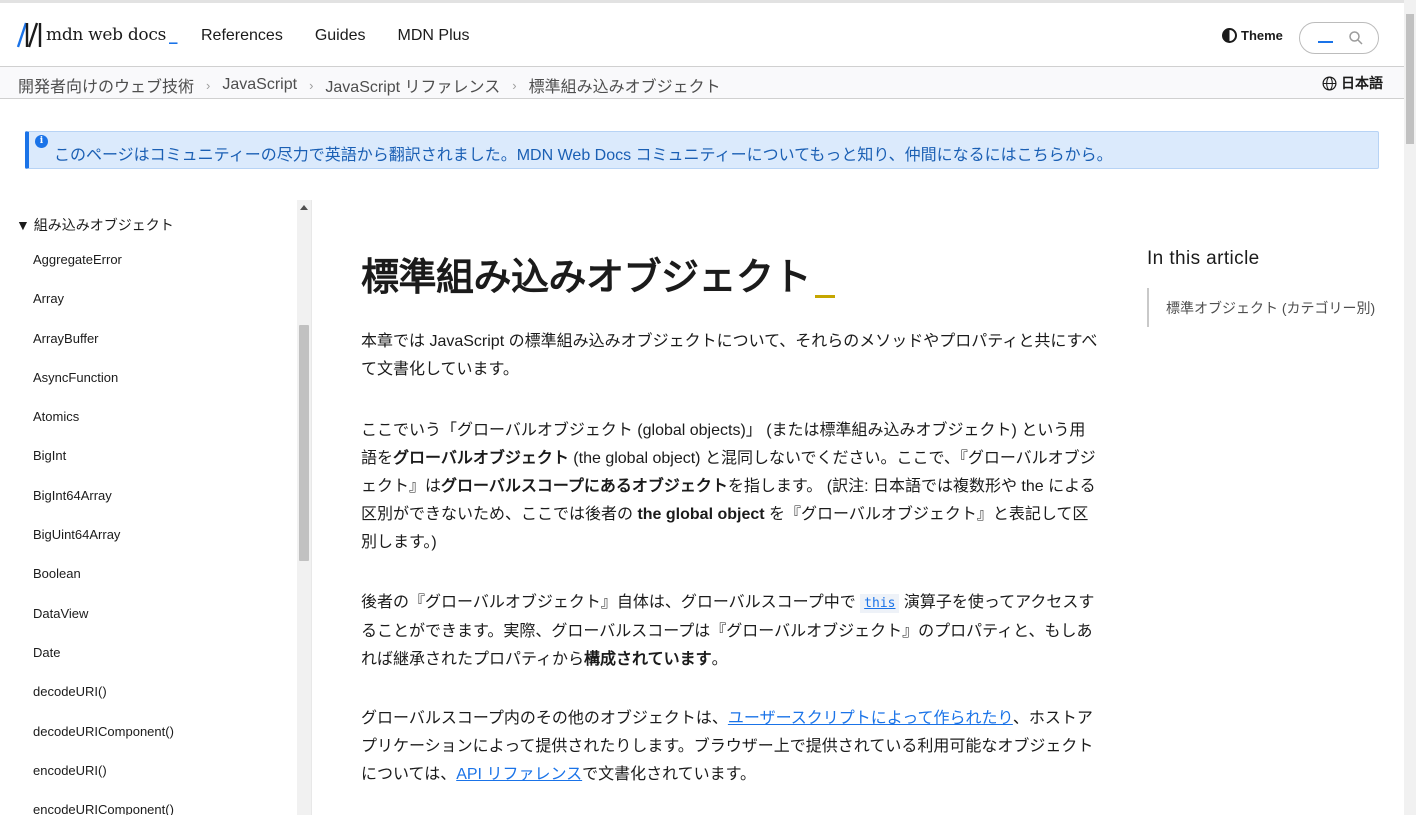  I want to click on api-reference-link: API リファレンス, so click(519, 774).